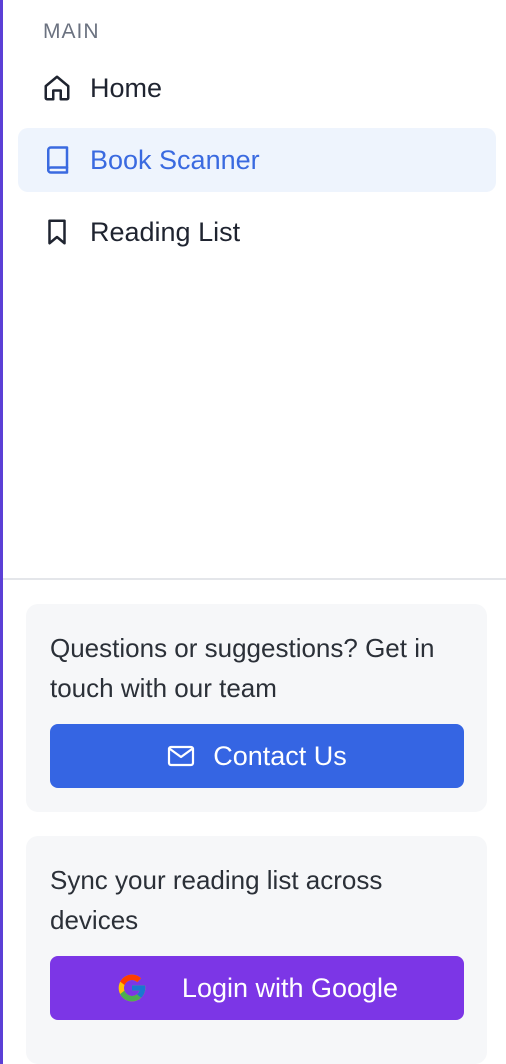 The image size is (506, 1064). Describe the element at coordinates (280, 755) in the screenshot. I see `contact-us-label: Contact Us` at that location.